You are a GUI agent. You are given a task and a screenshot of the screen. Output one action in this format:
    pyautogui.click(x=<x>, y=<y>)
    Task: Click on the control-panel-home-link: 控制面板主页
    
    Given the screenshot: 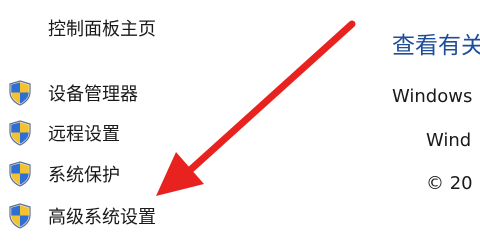 What is the action you would take?
    pyautogui.click(x=102, y=28)
    